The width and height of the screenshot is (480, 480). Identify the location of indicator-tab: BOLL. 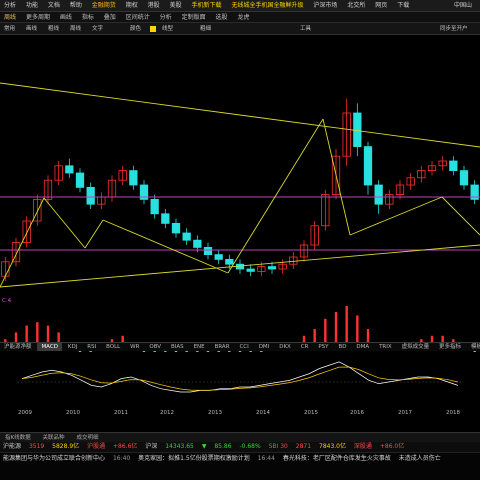
(113, 347).